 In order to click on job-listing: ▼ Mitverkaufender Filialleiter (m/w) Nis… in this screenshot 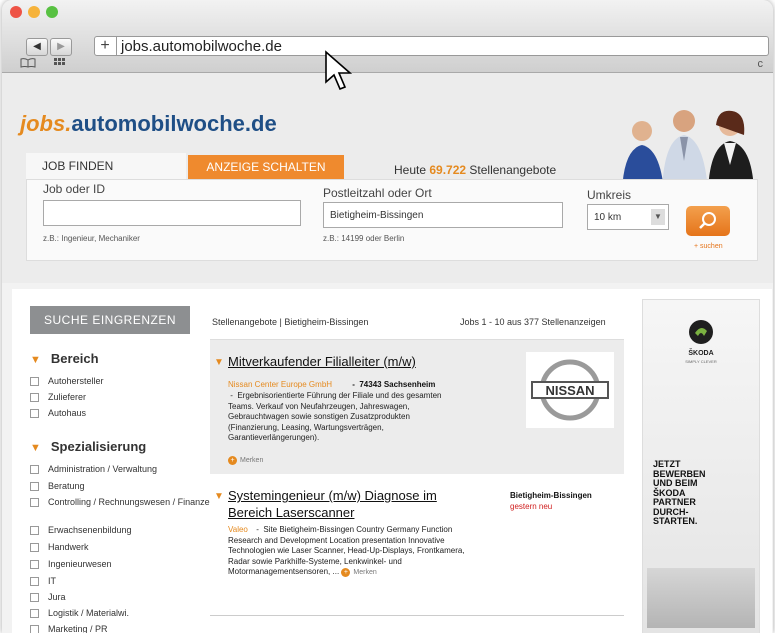, I will do `click(417, 406)`.